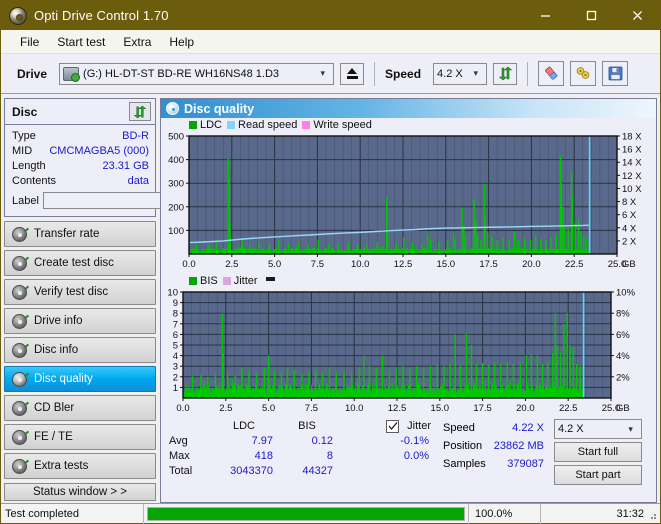  I want to click on erase-button, so click(551, 73).